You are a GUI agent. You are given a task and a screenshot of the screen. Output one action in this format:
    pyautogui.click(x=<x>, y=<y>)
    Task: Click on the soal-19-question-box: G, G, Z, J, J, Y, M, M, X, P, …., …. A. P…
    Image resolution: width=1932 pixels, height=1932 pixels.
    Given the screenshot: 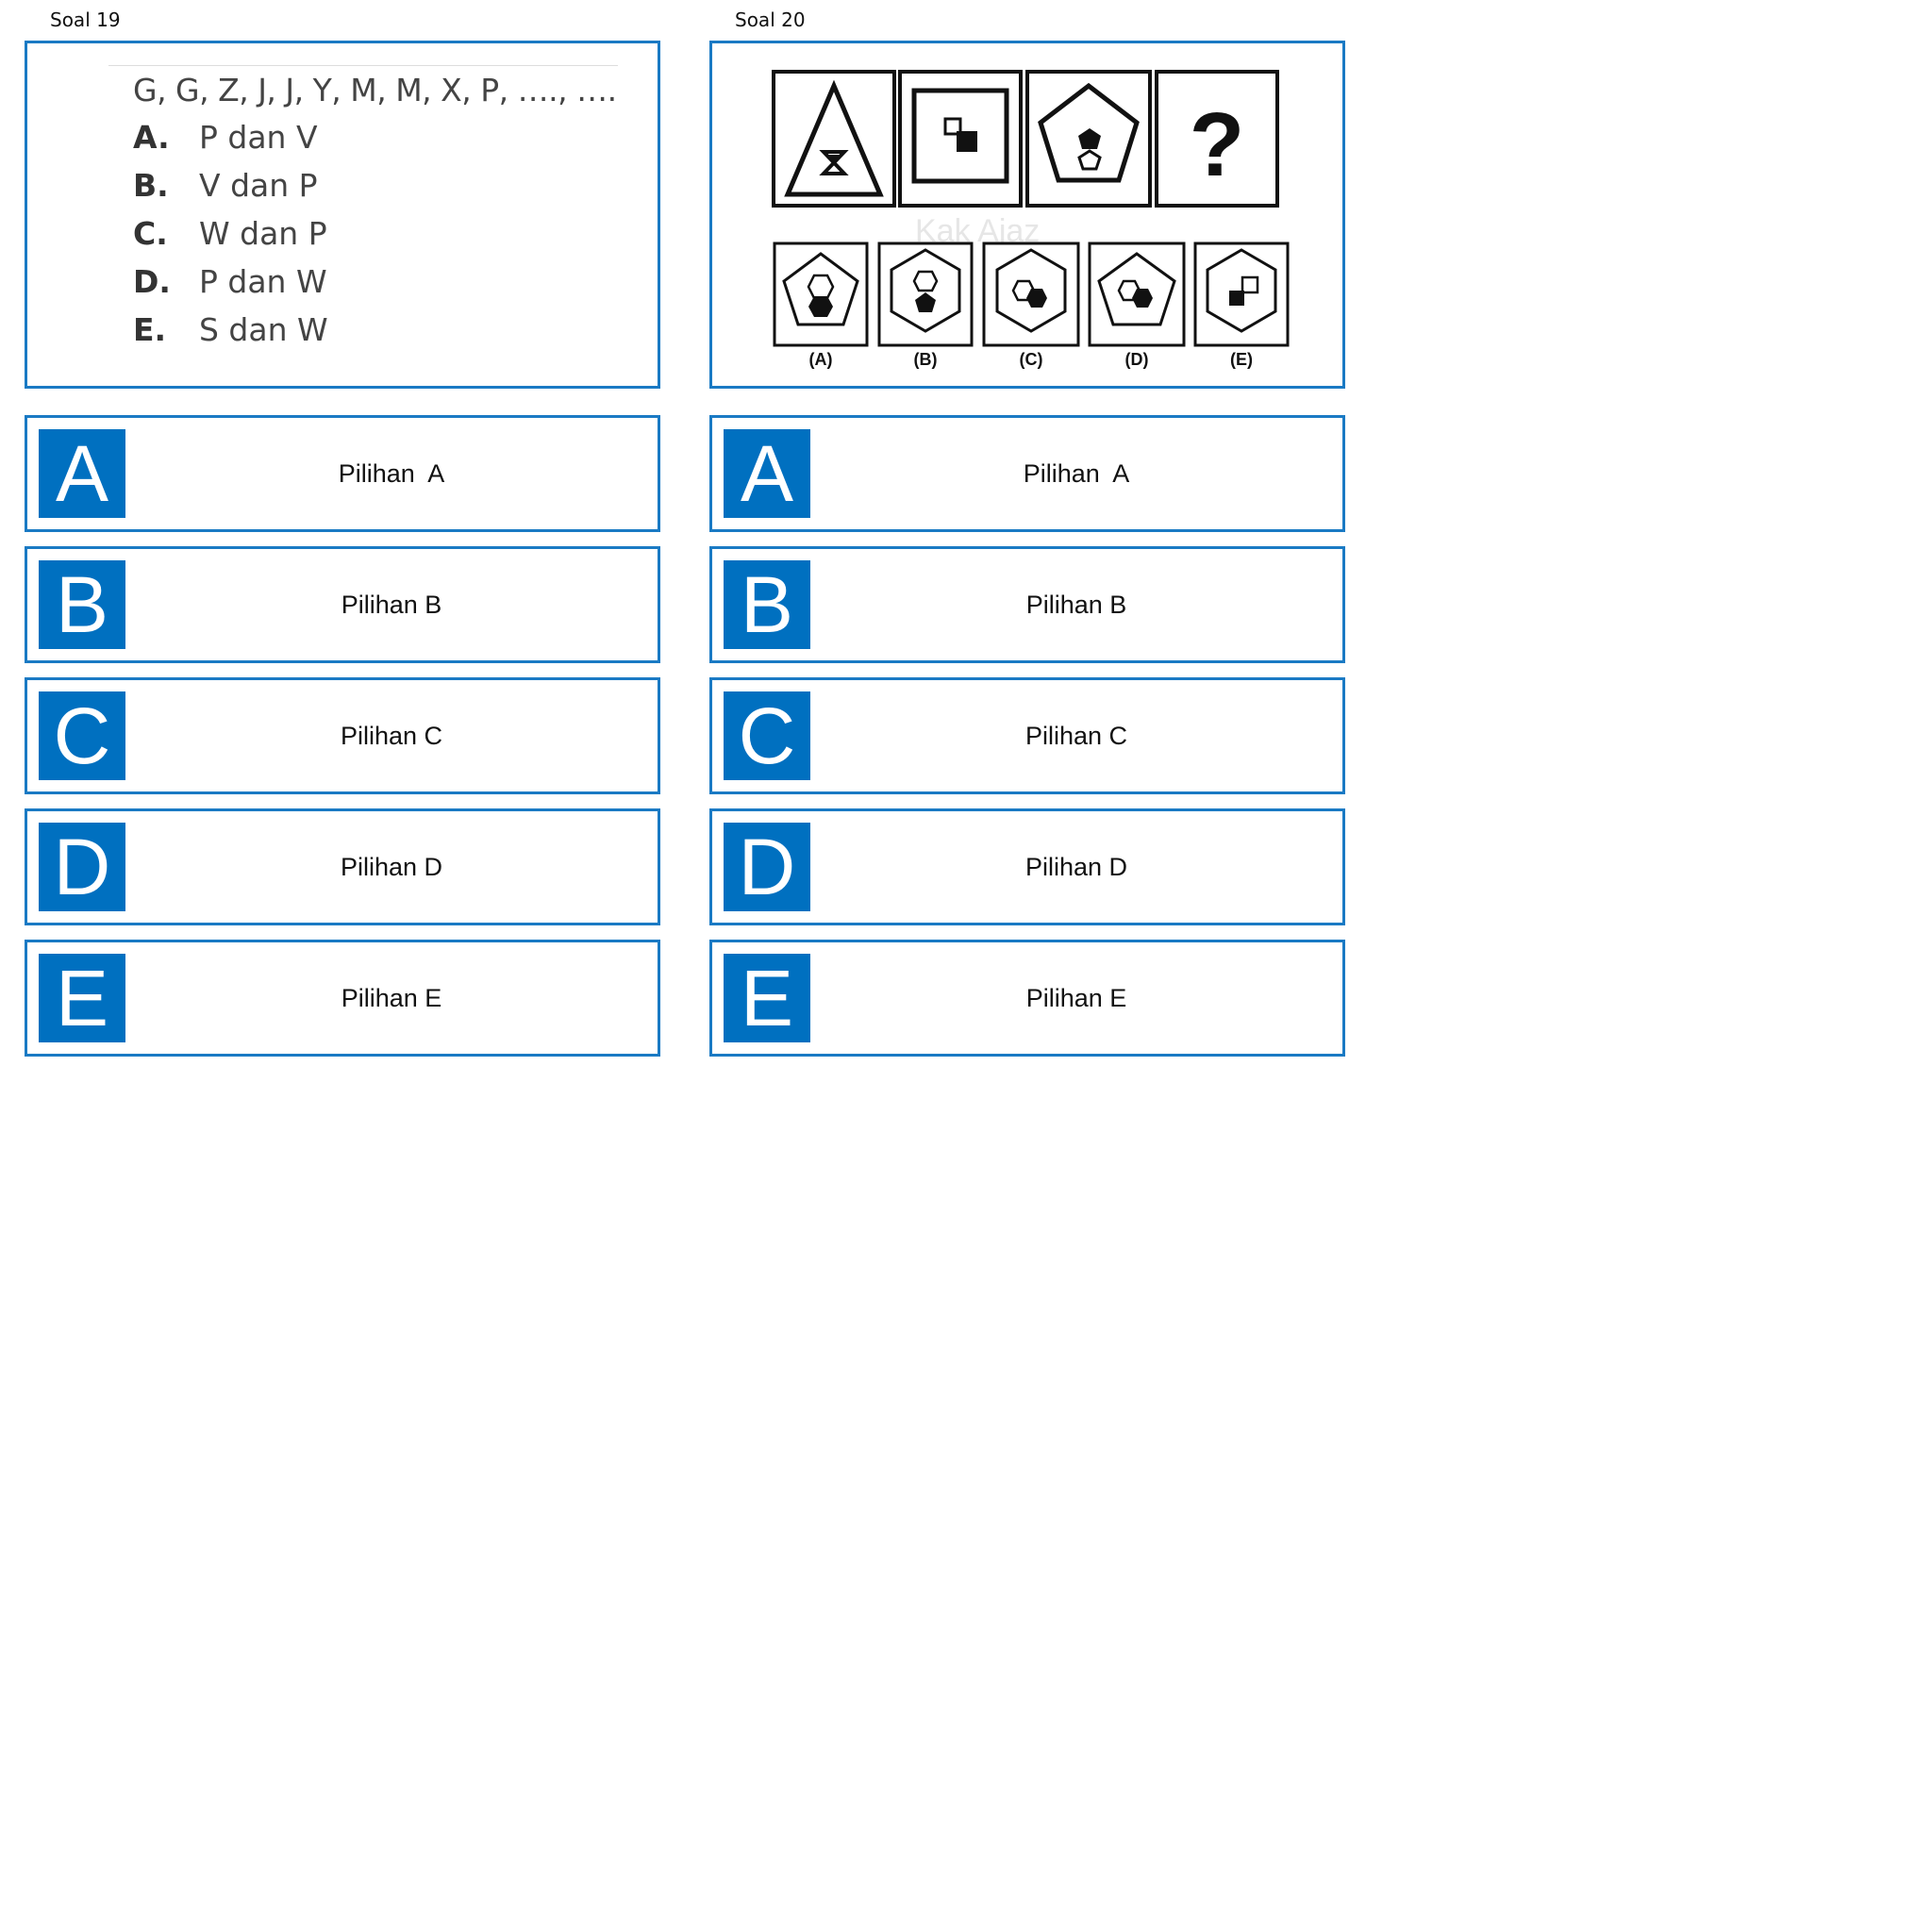 What is the action you would take?
    pyautogui.click(x=342, y=215)
    